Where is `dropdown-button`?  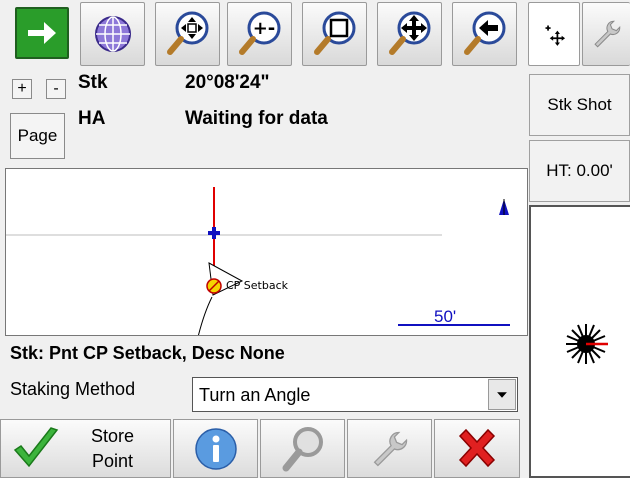
dropdown-button is located at coordinates (502, 394).